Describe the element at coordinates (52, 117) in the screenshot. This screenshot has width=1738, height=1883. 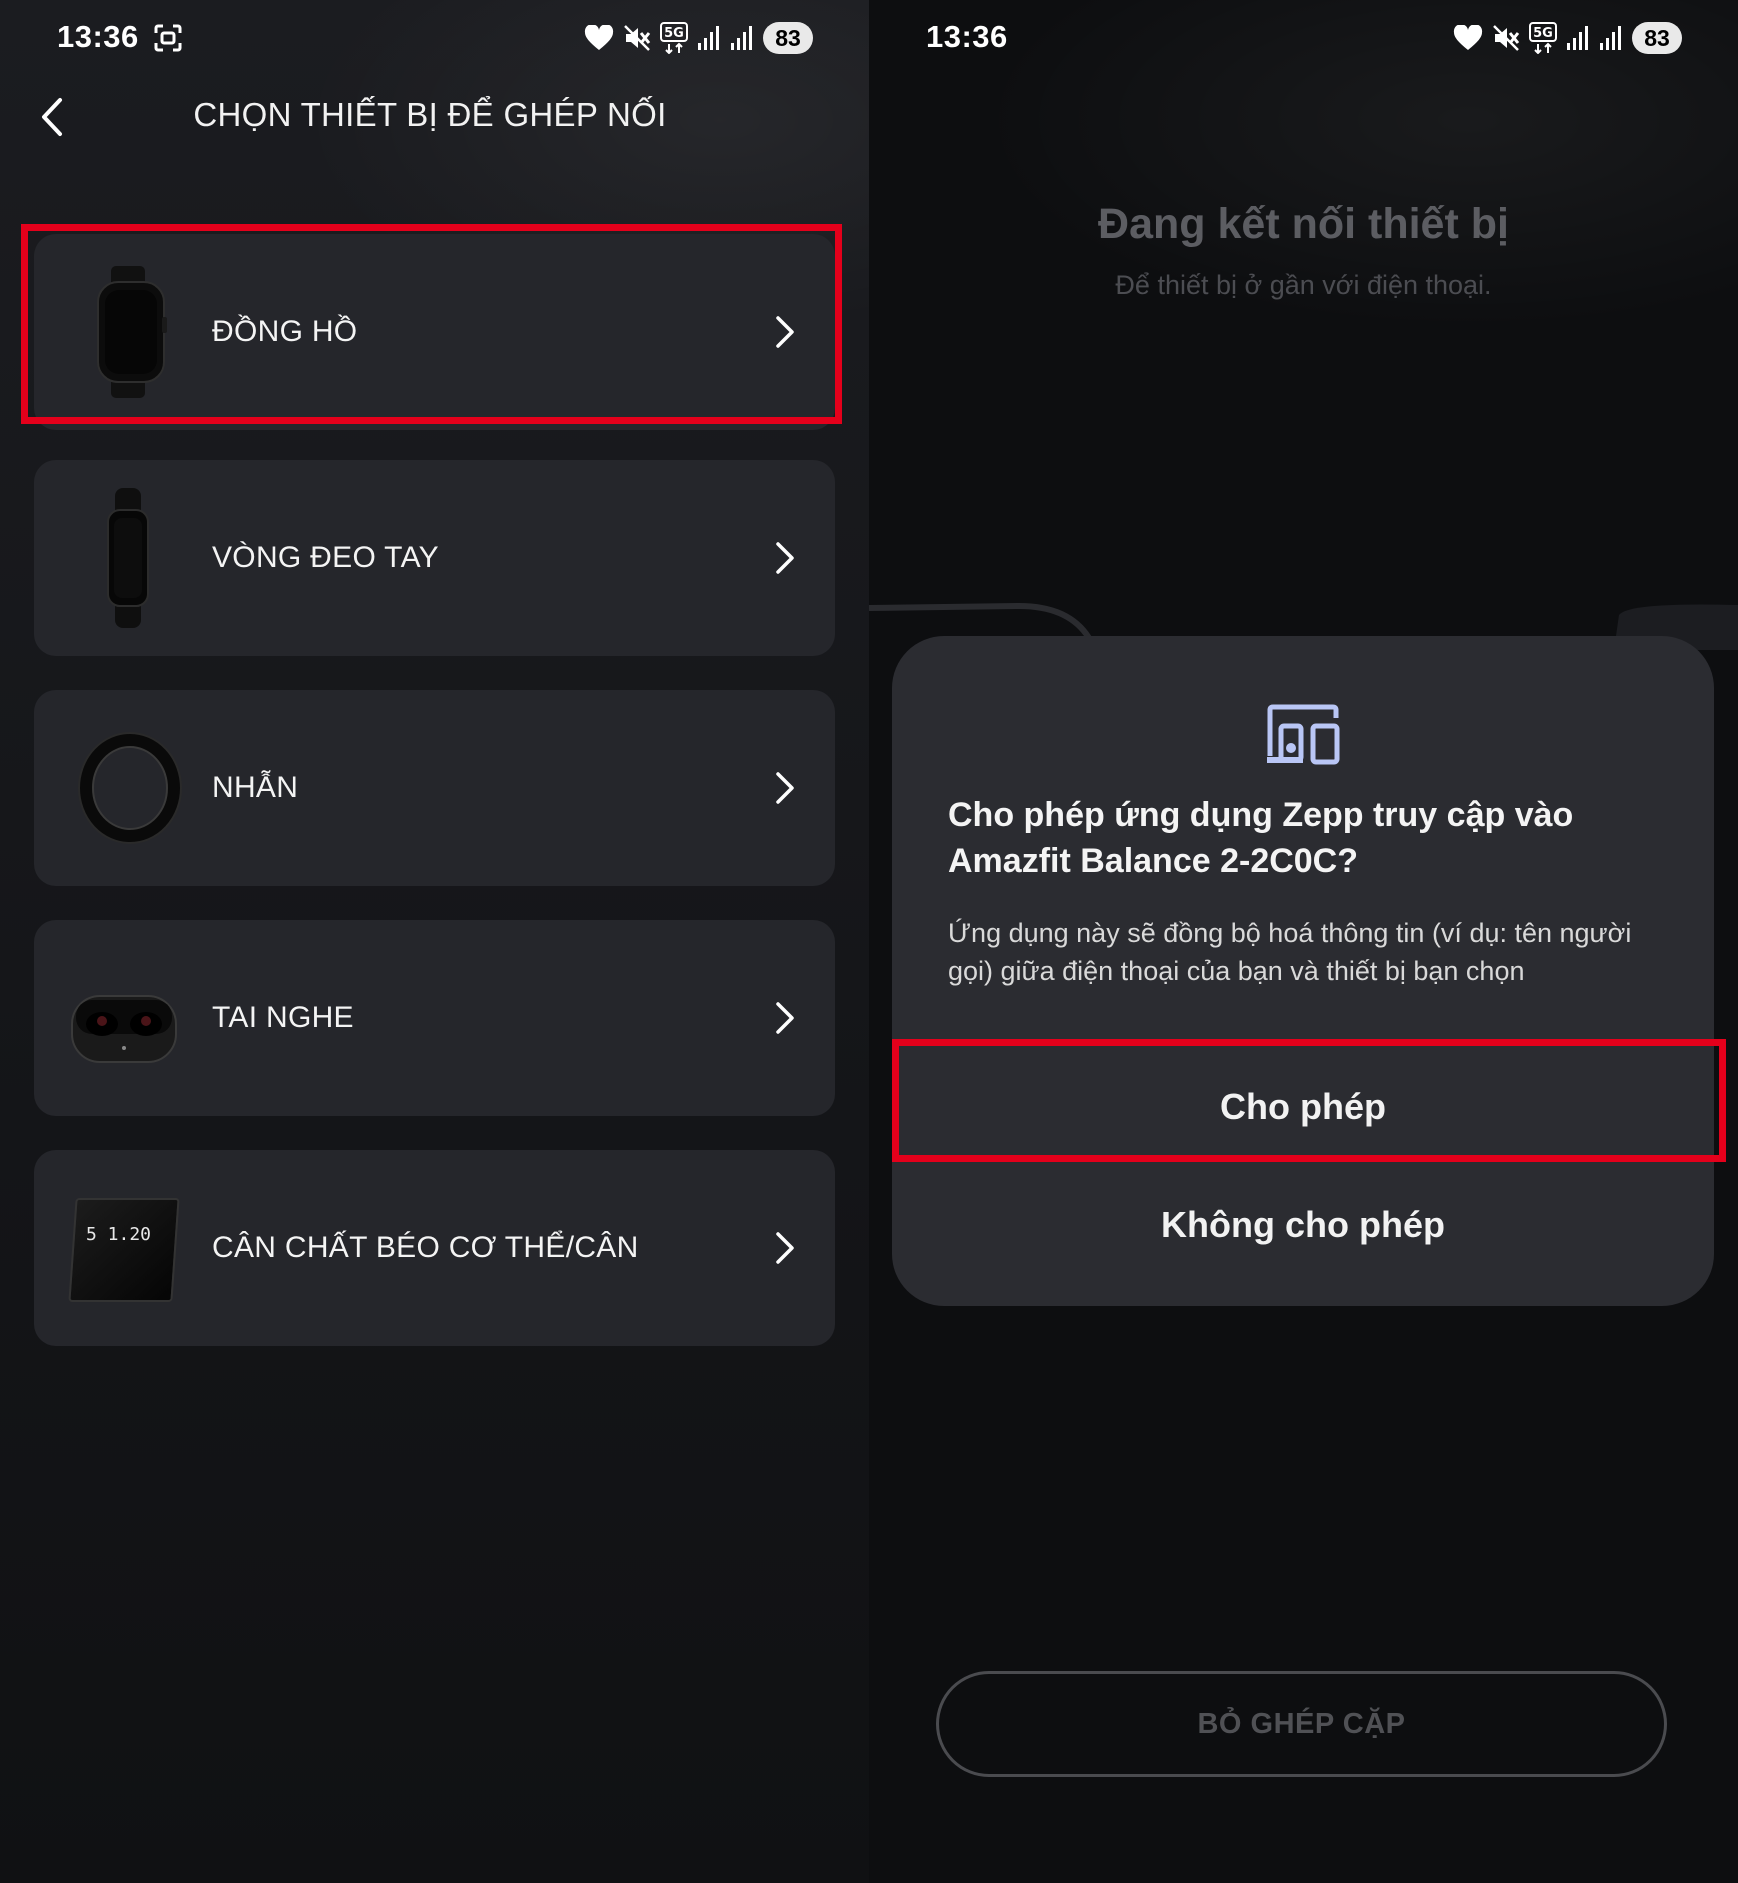
I see `back-icon` at that location.